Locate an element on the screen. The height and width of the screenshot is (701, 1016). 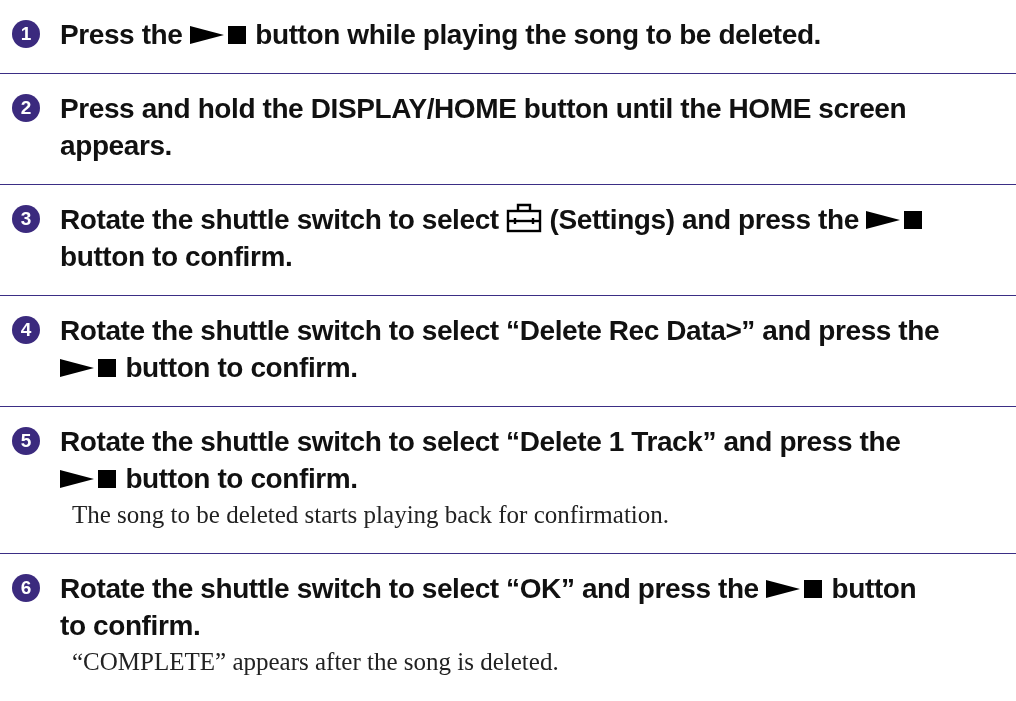
step-result-text: The song to be deleted starts playing back for confirmation. is located at coordinates (371, 515).